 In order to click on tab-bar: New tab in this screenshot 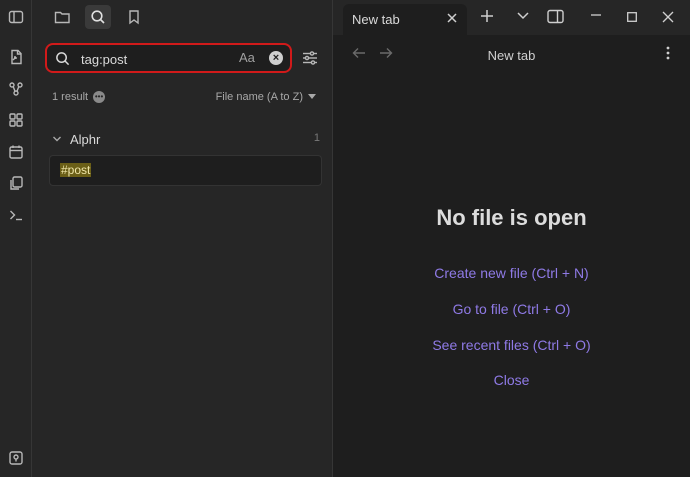, I will do `click(511, 17)`.